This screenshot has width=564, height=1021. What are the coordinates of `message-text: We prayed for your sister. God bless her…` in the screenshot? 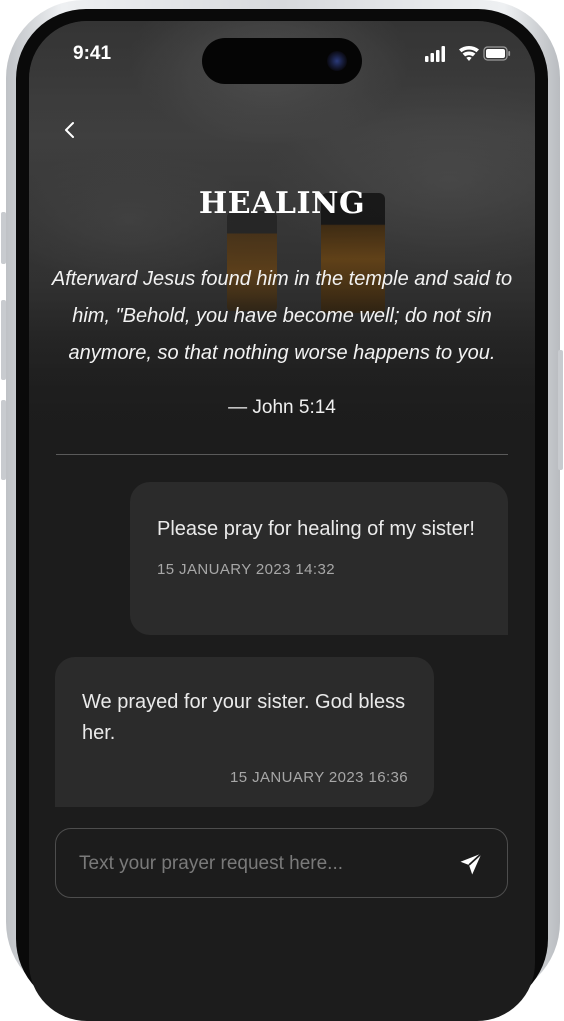 It's located at (244, 717).